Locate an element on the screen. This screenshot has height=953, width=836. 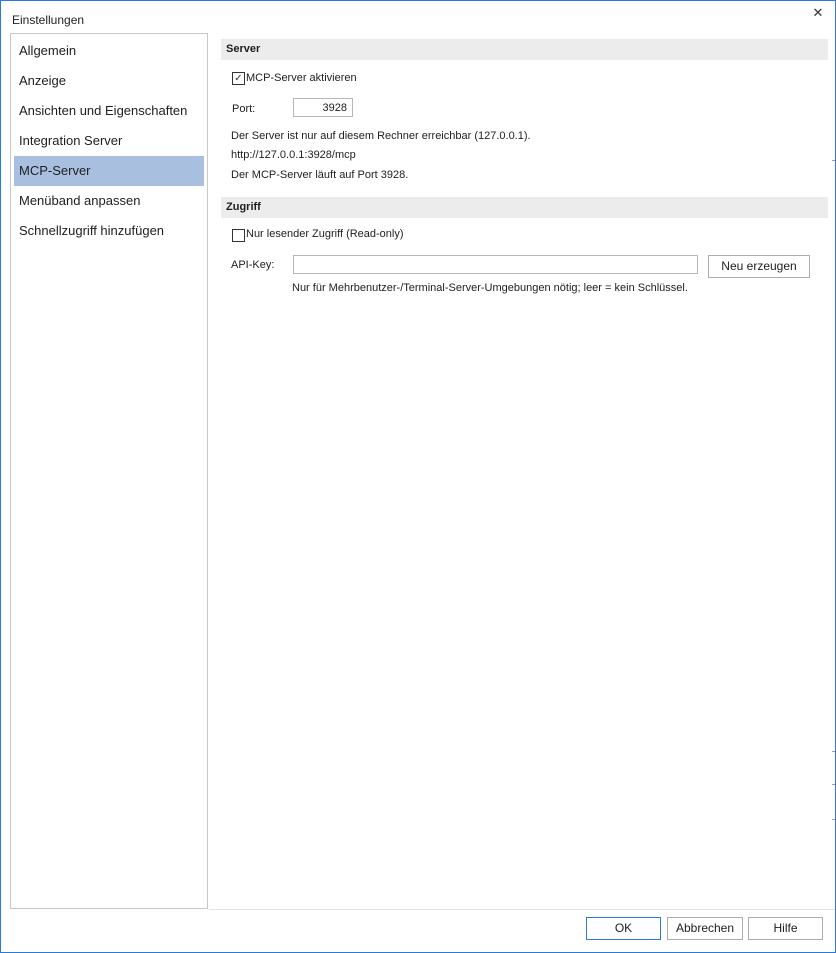
sidebar-item-mcp-server: MCP-Server is located at coordinates (109, 171).